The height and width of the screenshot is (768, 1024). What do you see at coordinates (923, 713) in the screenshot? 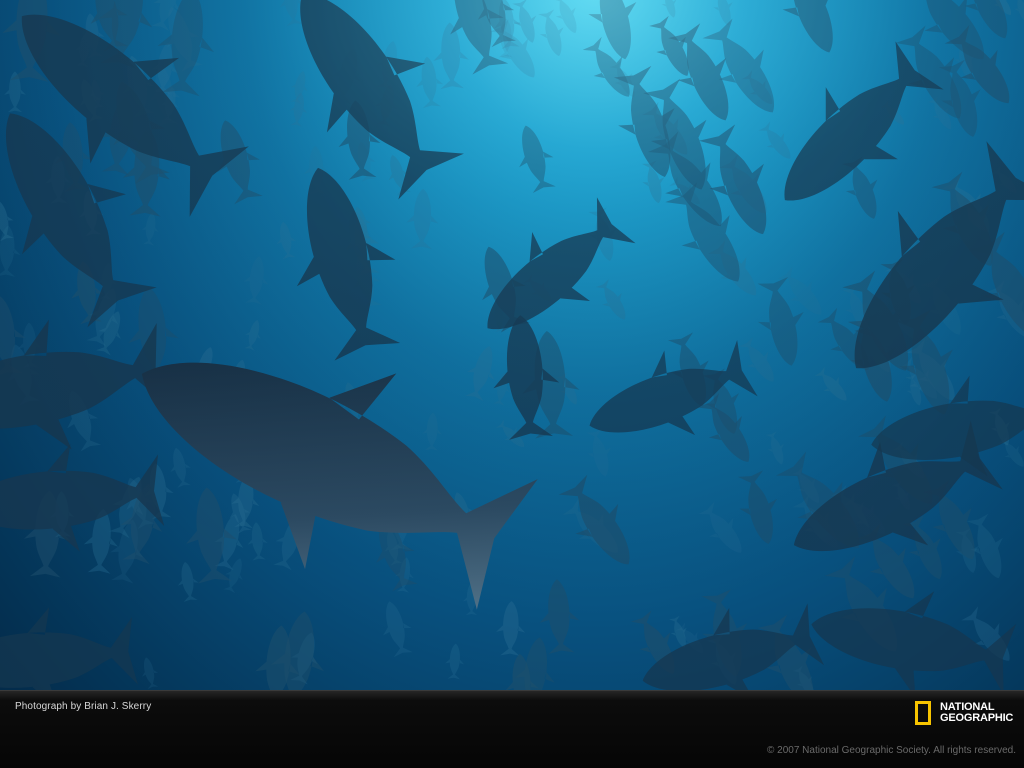
I see `yellow-rectangle-icon` at bounding box center [923, 713].